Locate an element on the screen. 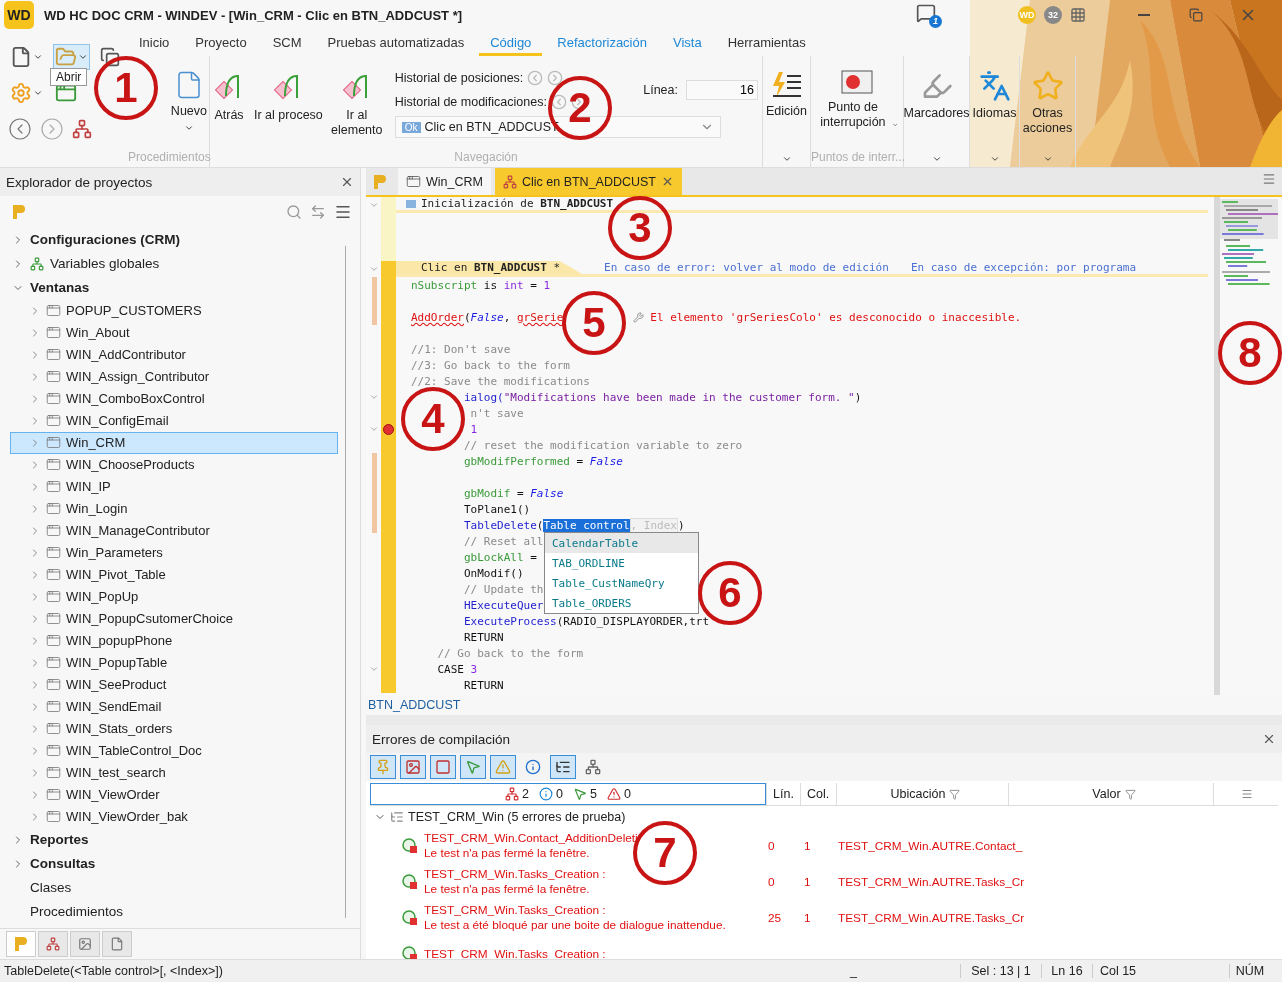 The height and width of the screenshot is (982, 1282). swap-icon is located at coordinates (318, 211).